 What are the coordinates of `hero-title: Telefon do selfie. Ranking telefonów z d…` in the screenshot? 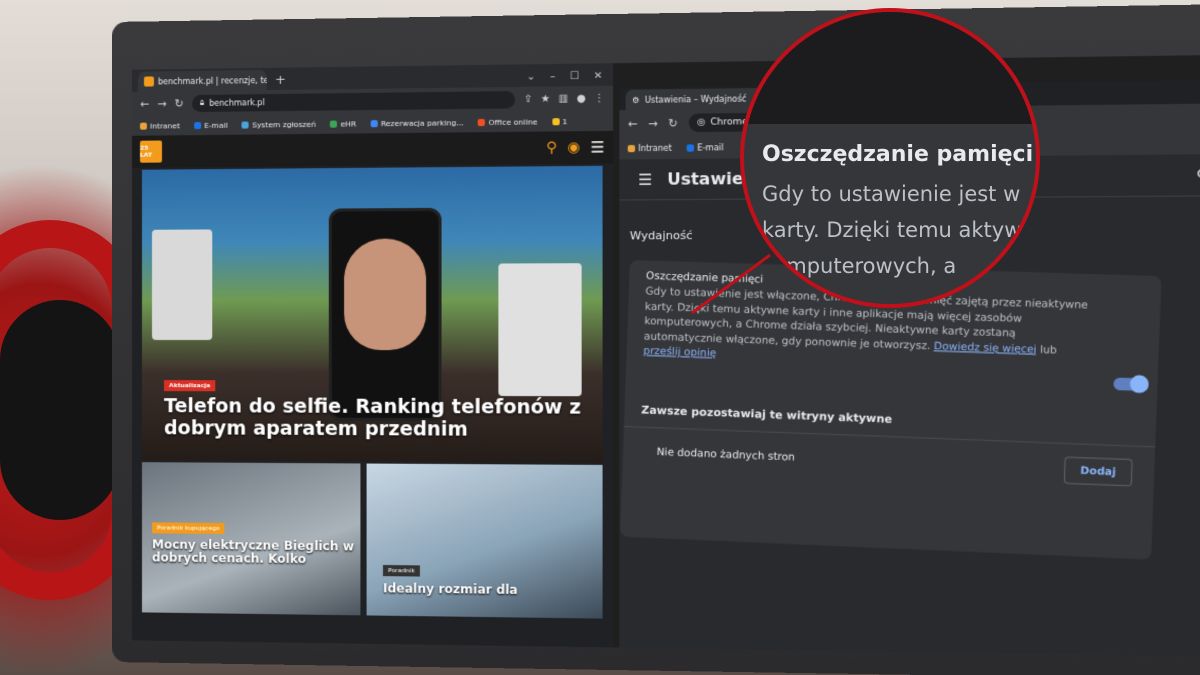 It's located at (379, 419).